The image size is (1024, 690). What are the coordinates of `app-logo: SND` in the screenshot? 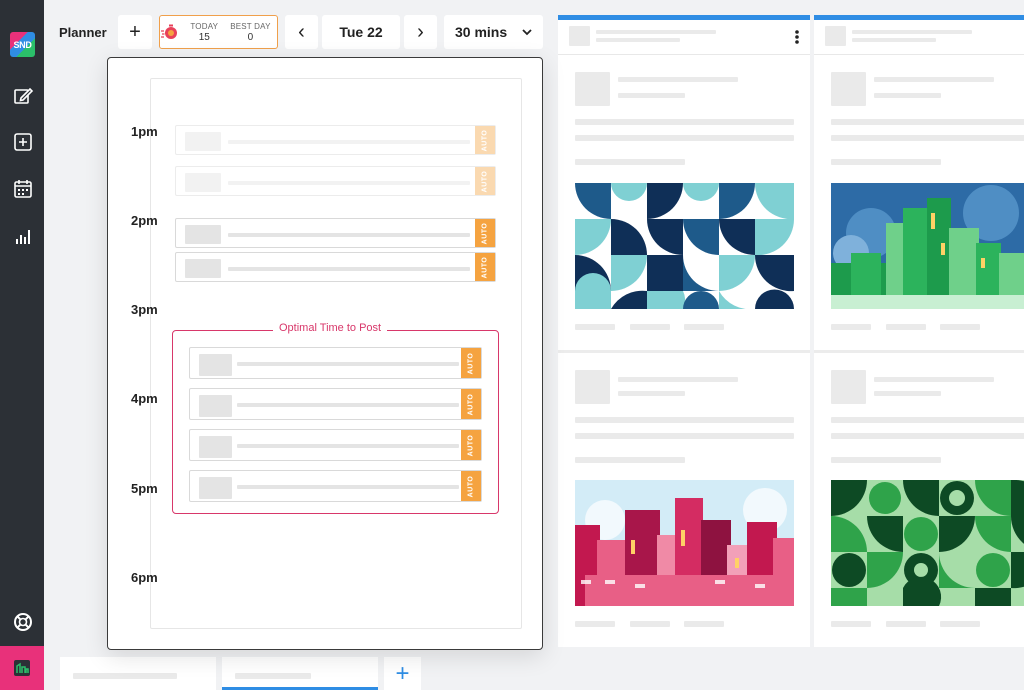 It's located at (22, 44).